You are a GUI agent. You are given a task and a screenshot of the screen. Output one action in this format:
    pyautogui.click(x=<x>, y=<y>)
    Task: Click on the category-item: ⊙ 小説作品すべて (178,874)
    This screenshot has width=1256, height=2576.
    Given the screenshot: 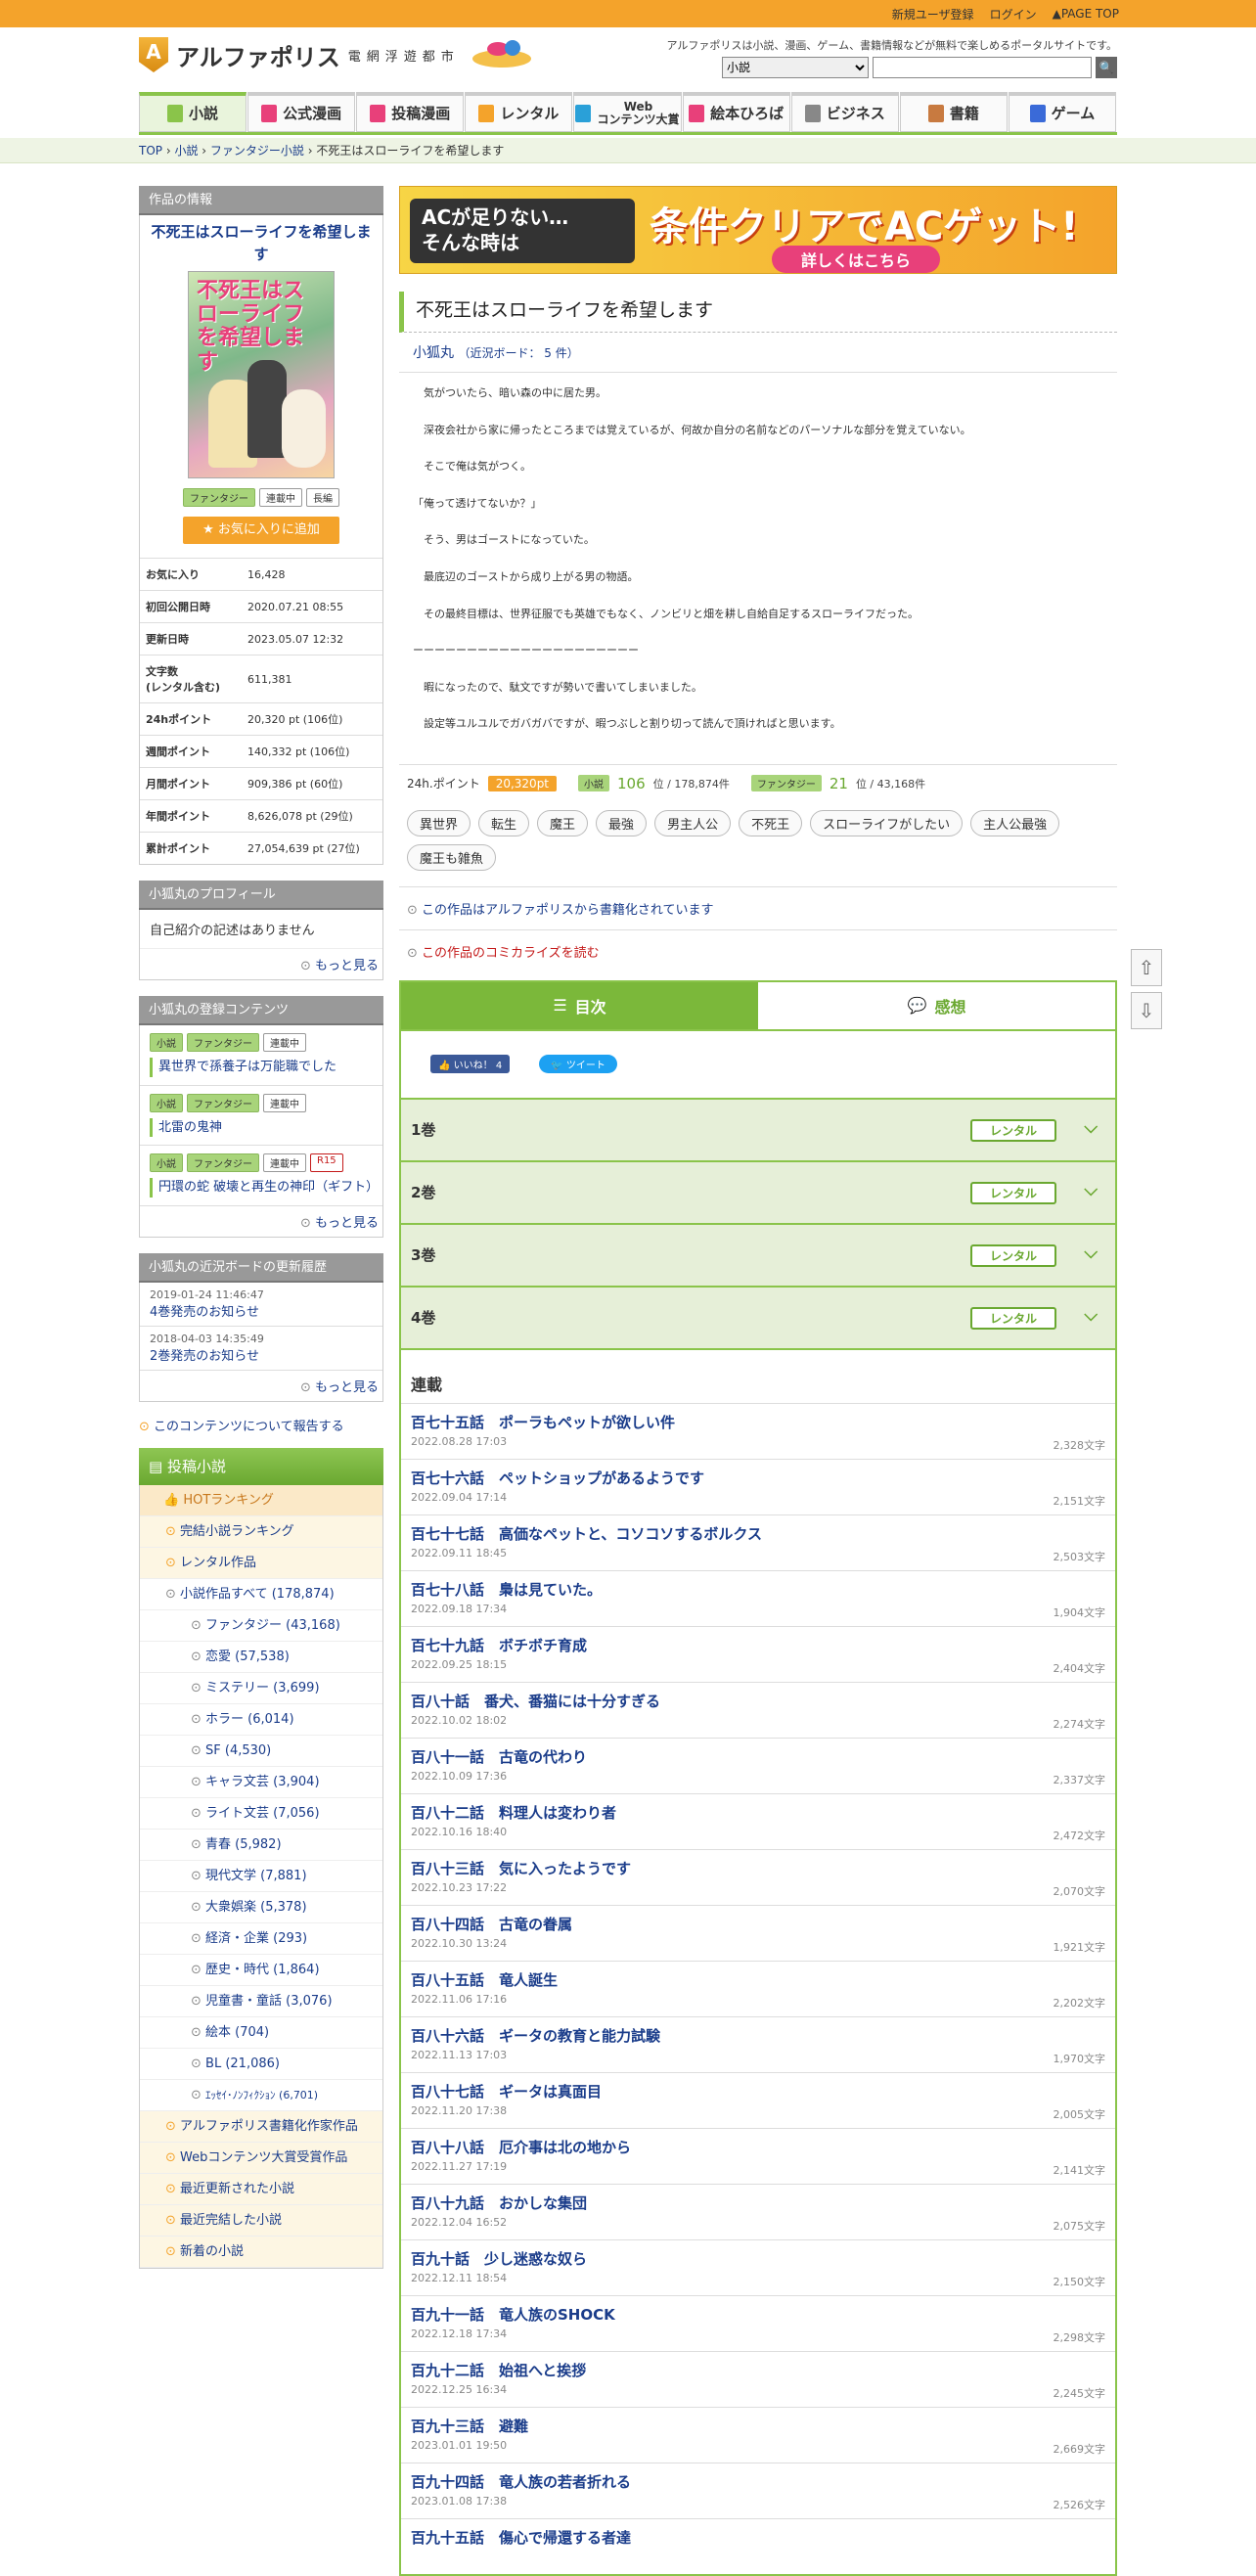 What is the action you would take?
    pyautogui.click(x=261, y=1594)
    